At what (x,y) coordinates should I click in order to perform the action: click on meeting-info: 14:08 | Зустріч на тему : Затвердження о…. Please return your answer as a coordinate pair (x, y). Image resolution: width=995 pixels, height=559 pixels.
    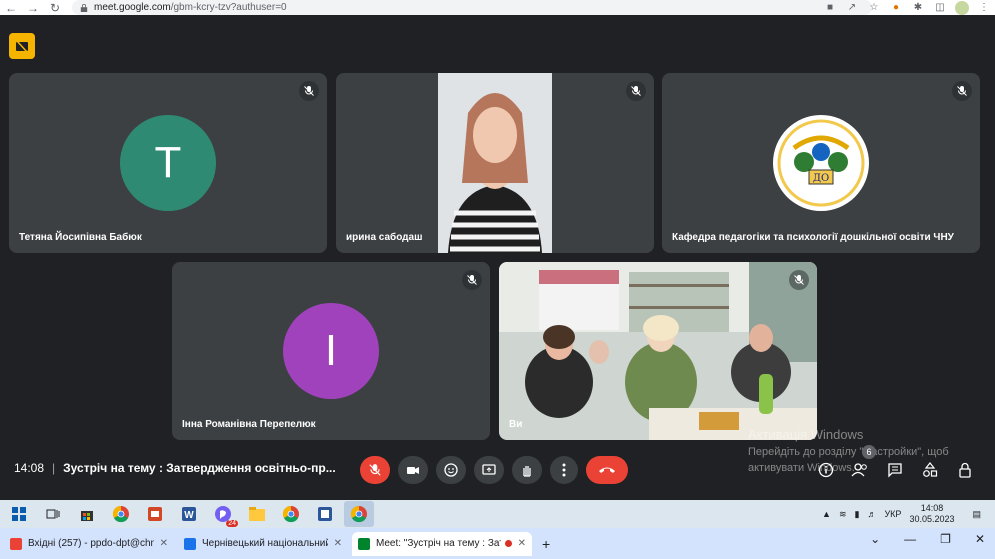
    Looking at the image, I should click on (175, 468).